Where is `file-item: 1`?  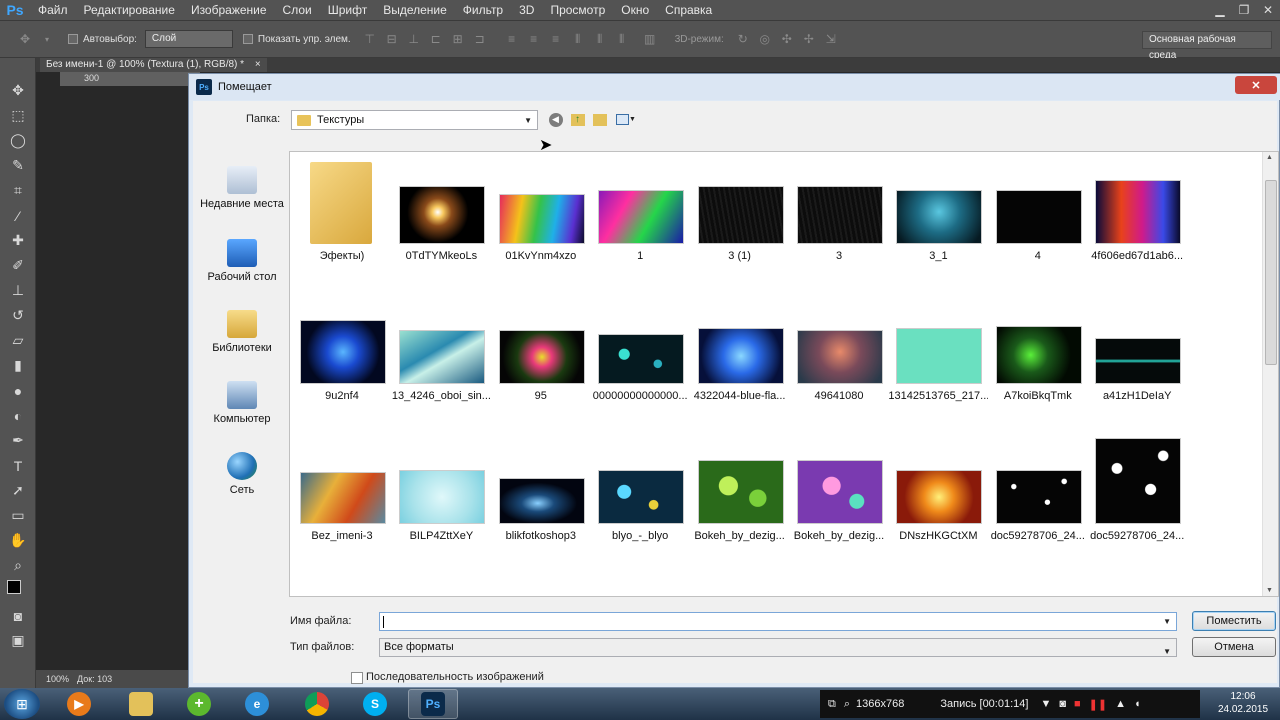 file-item: 1 is located at coordinates (640, 217).